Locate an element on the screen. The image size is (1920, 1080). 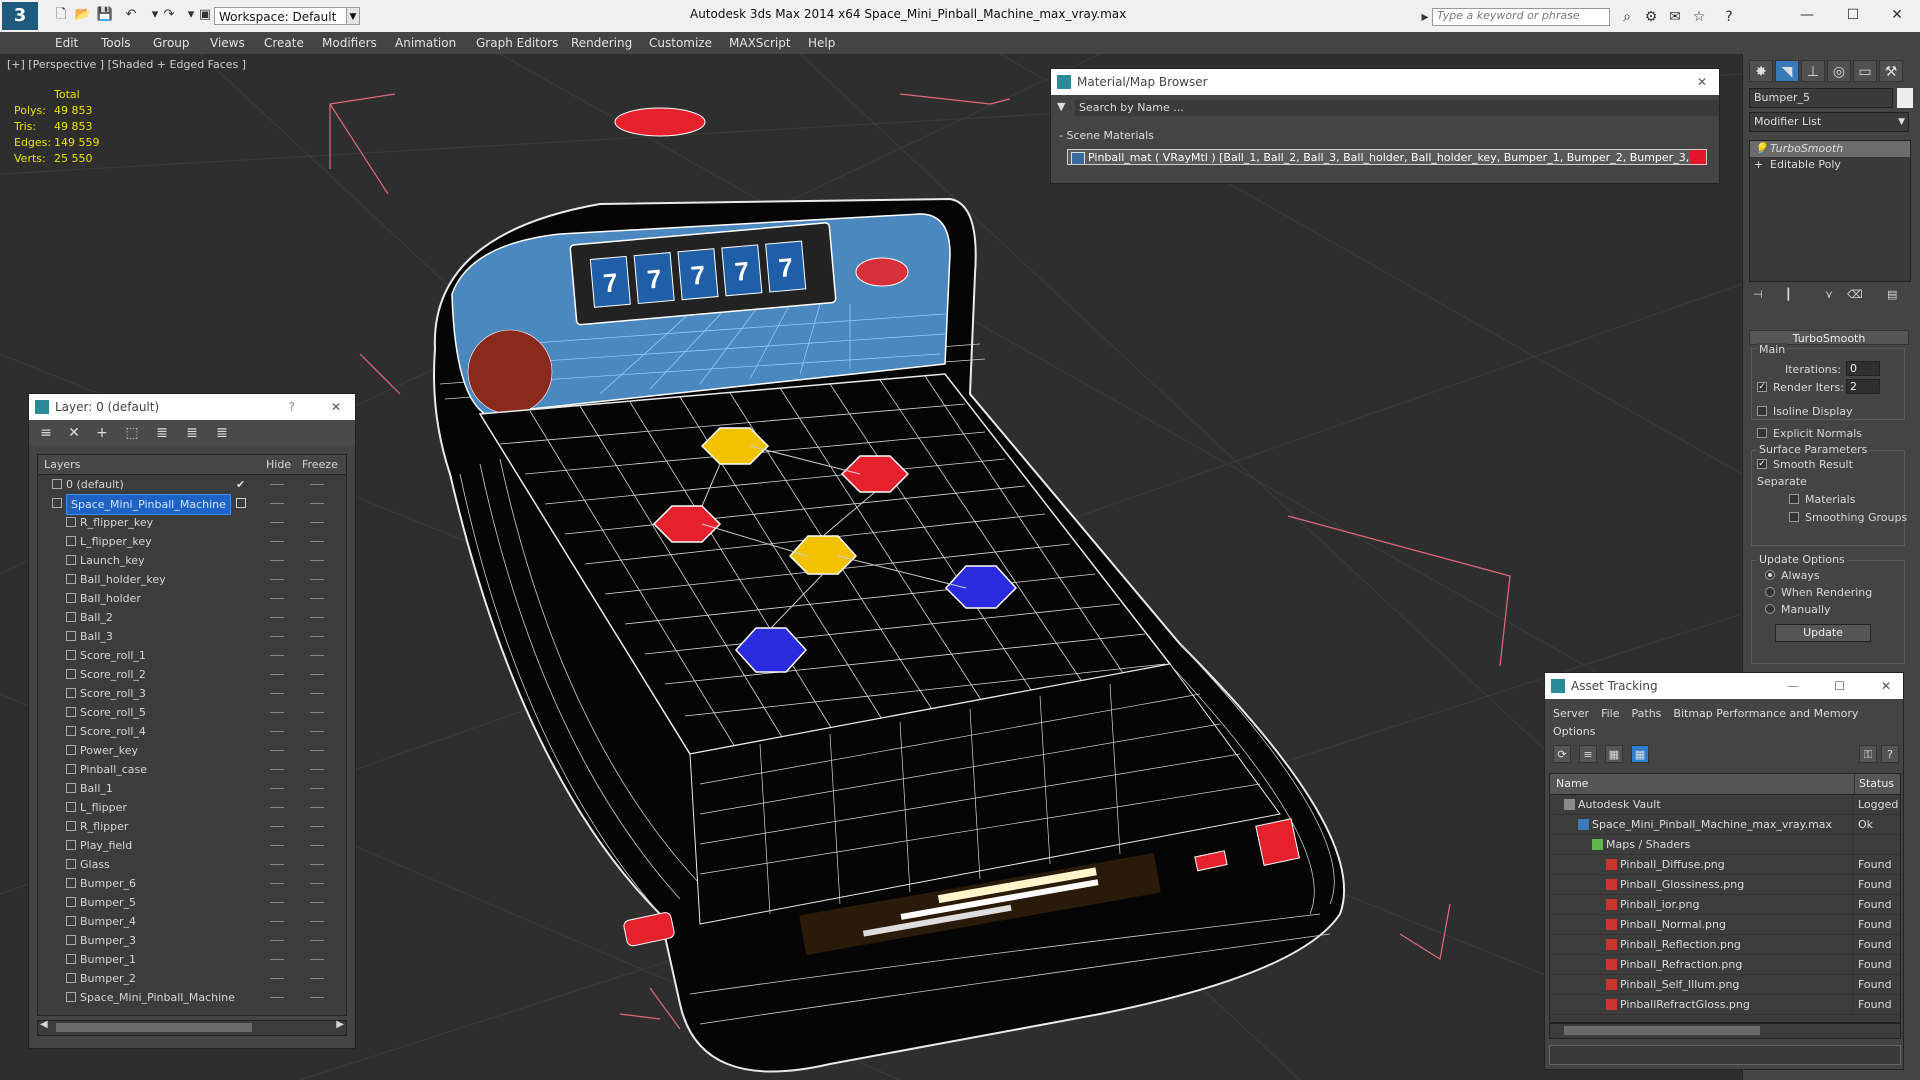
minimize-button: — is located at coordinates (1807, 15).